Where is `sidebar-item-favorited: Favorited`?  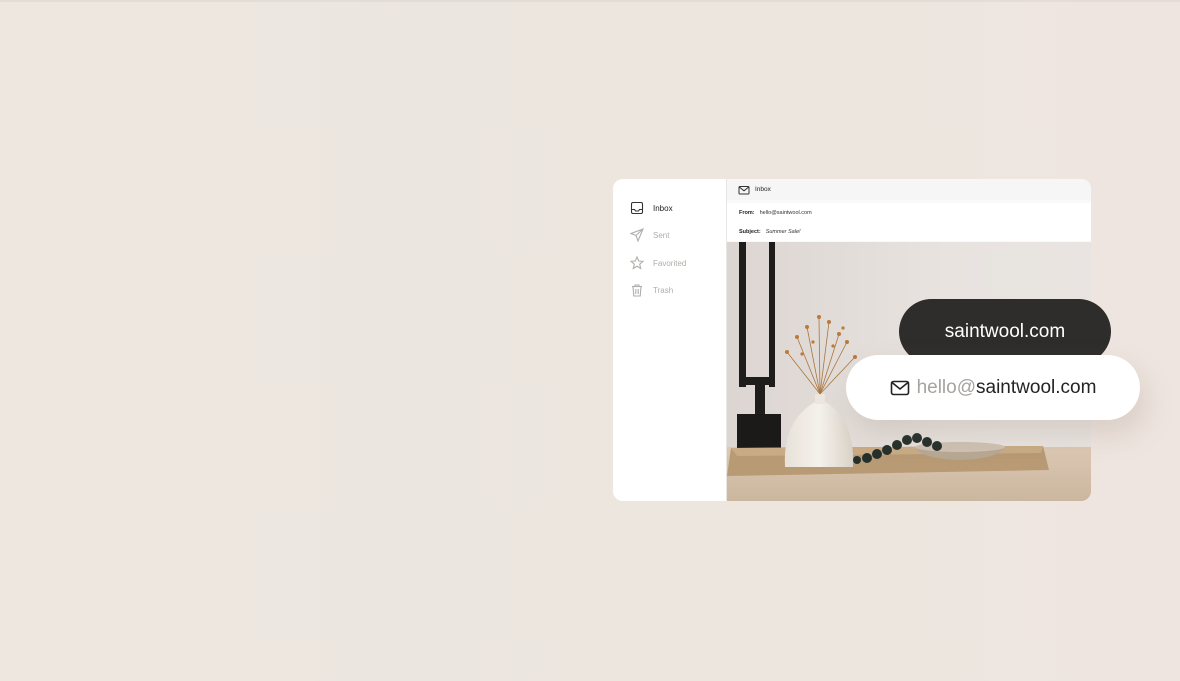
sidebar-item-favorited: Favorited is located at coordinates (677, 263).